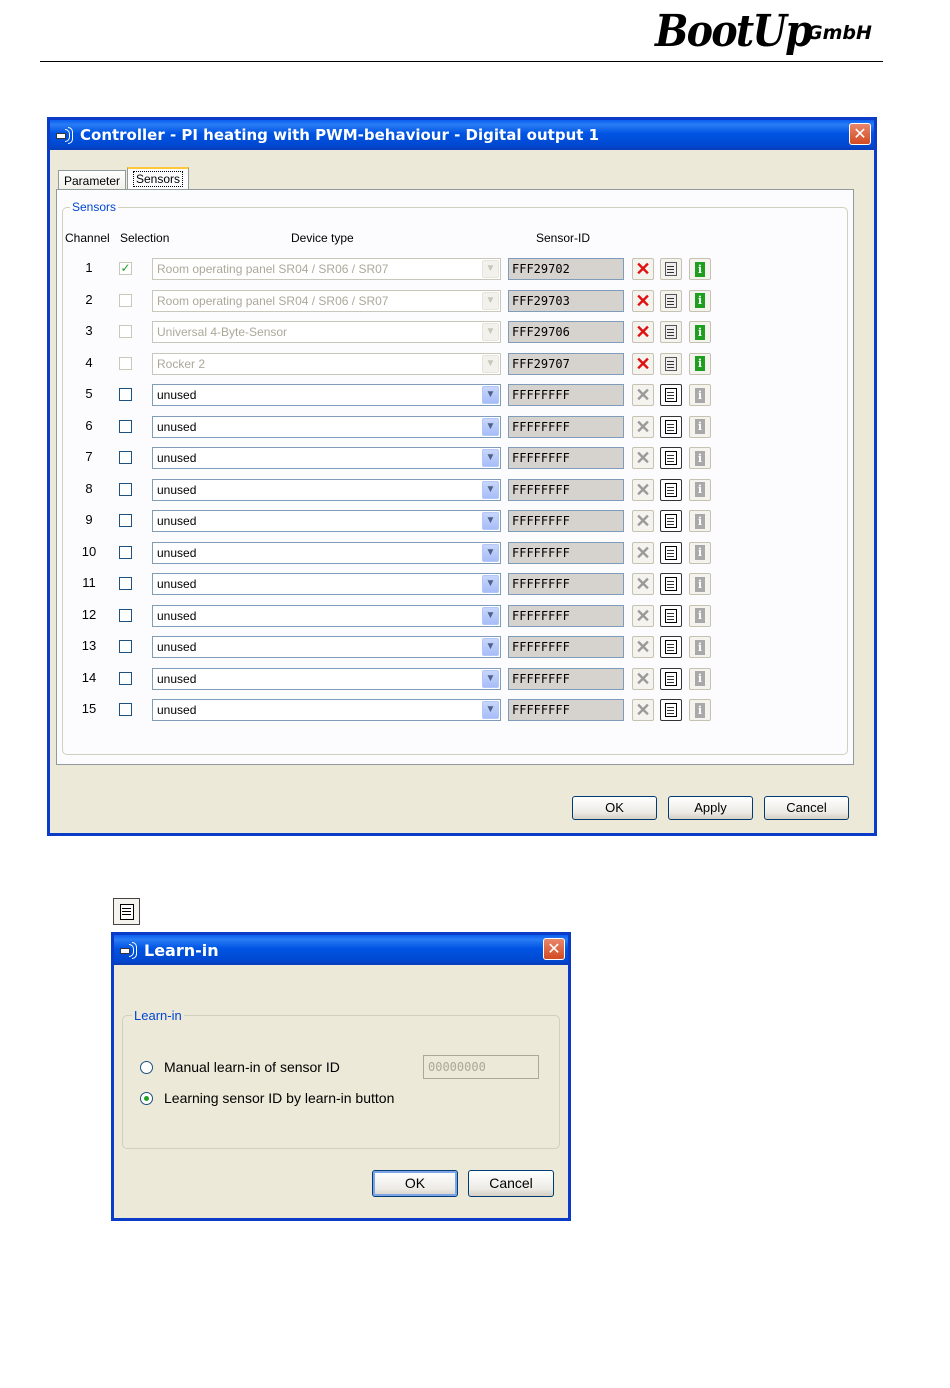  Describe the element at coordinates (326, 363) in the screenshot. I see `device-type-select: Rocker 2 ▼` at that location.